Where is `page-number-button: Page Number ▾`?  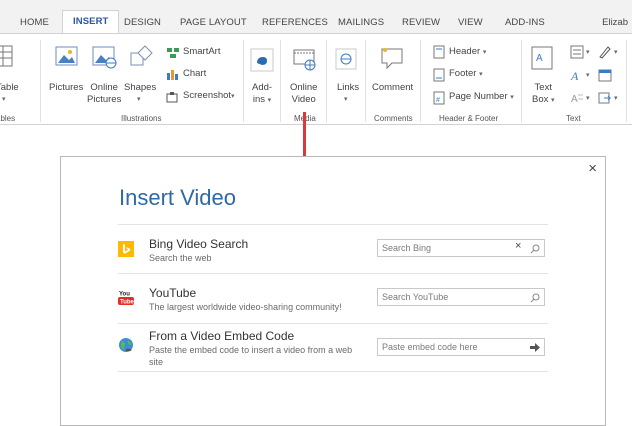 page-number-button: Page Number ▾ is located at coordinates (481, 96).